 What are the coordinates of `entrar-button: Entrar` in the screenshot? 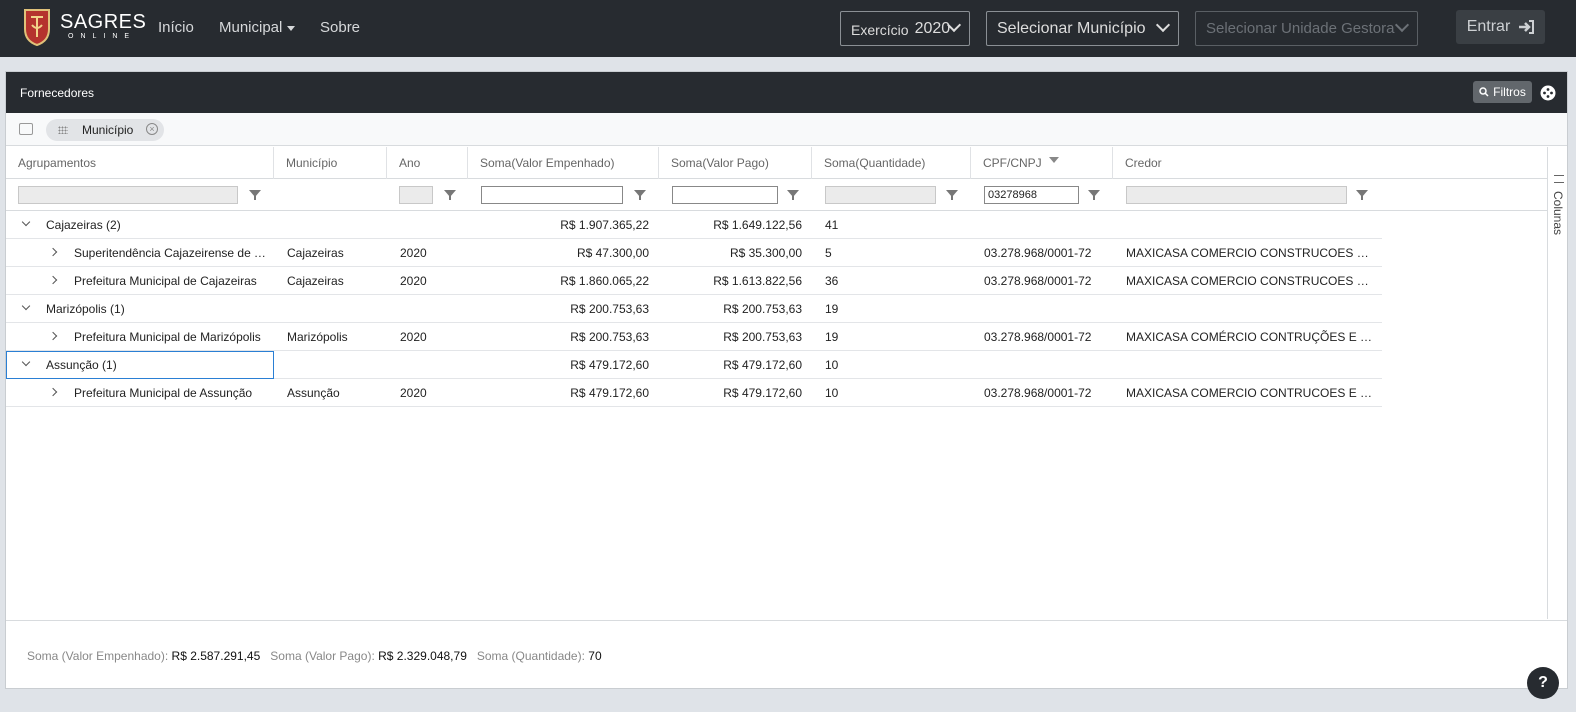 It's located at (1500, 27).